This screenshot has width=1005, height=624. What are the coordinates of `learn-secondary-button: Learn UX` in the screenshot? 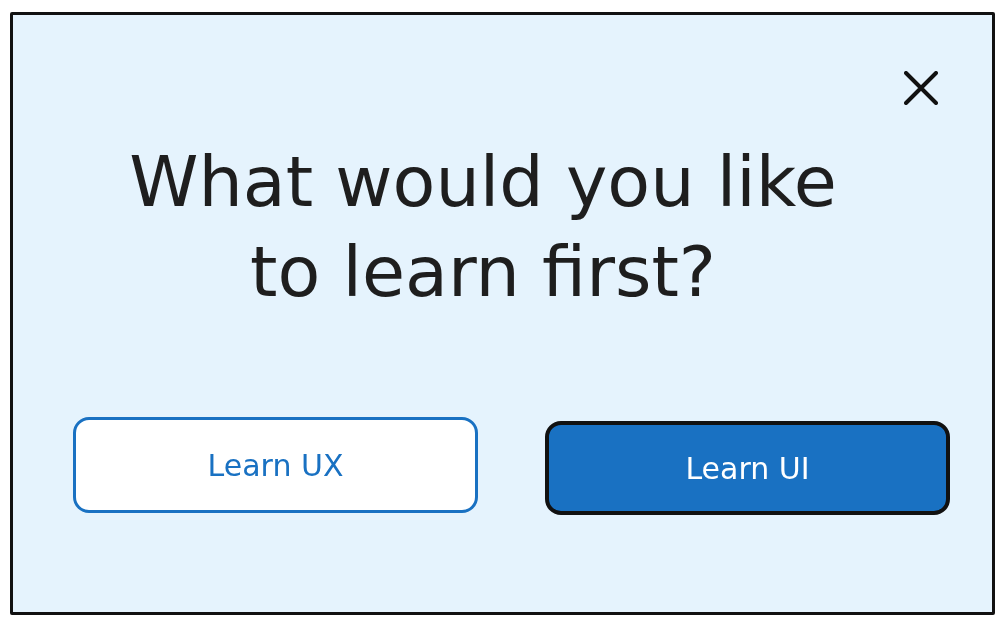 It's located at (275, 465).